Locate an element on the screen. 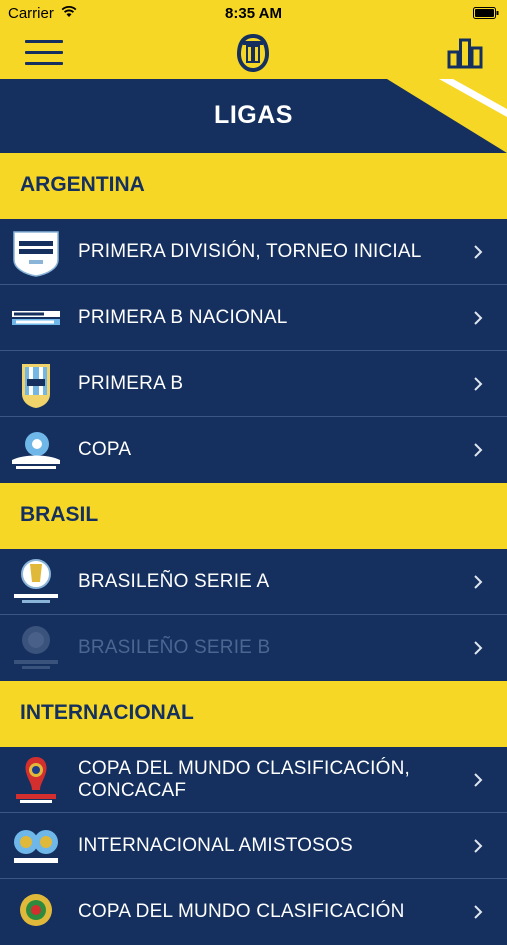 The height and width of the screenshot is (945, 507). page-title: LIGAS is located at coordinates (253, 115).